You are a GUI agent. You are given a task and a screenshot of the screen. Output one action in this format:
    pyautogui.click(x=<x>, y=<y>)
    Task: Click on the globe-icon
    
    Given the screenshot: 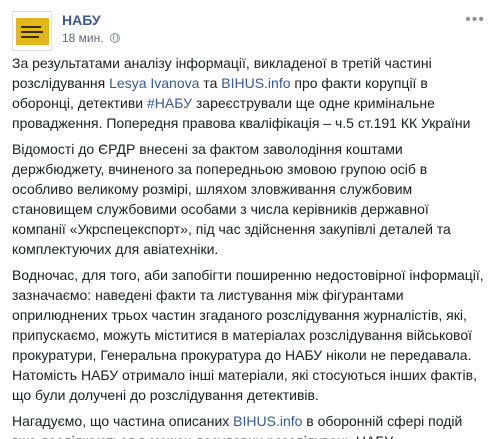 What is the action you would take?
    pyautogui.click(x=114, y=38)
    